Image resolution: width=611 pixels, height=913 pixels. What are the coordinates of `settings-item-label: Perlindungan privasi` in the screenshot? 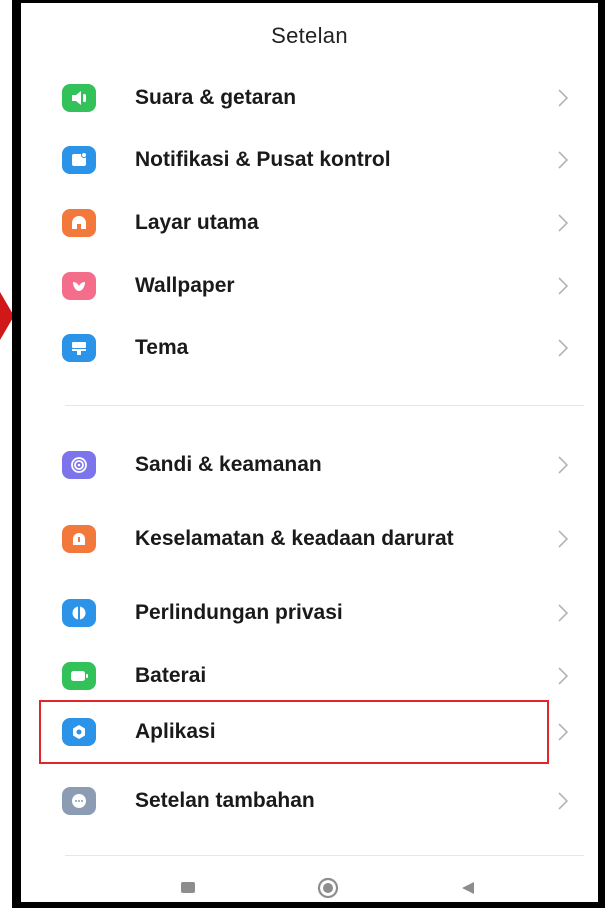 It's located at (239, 612).